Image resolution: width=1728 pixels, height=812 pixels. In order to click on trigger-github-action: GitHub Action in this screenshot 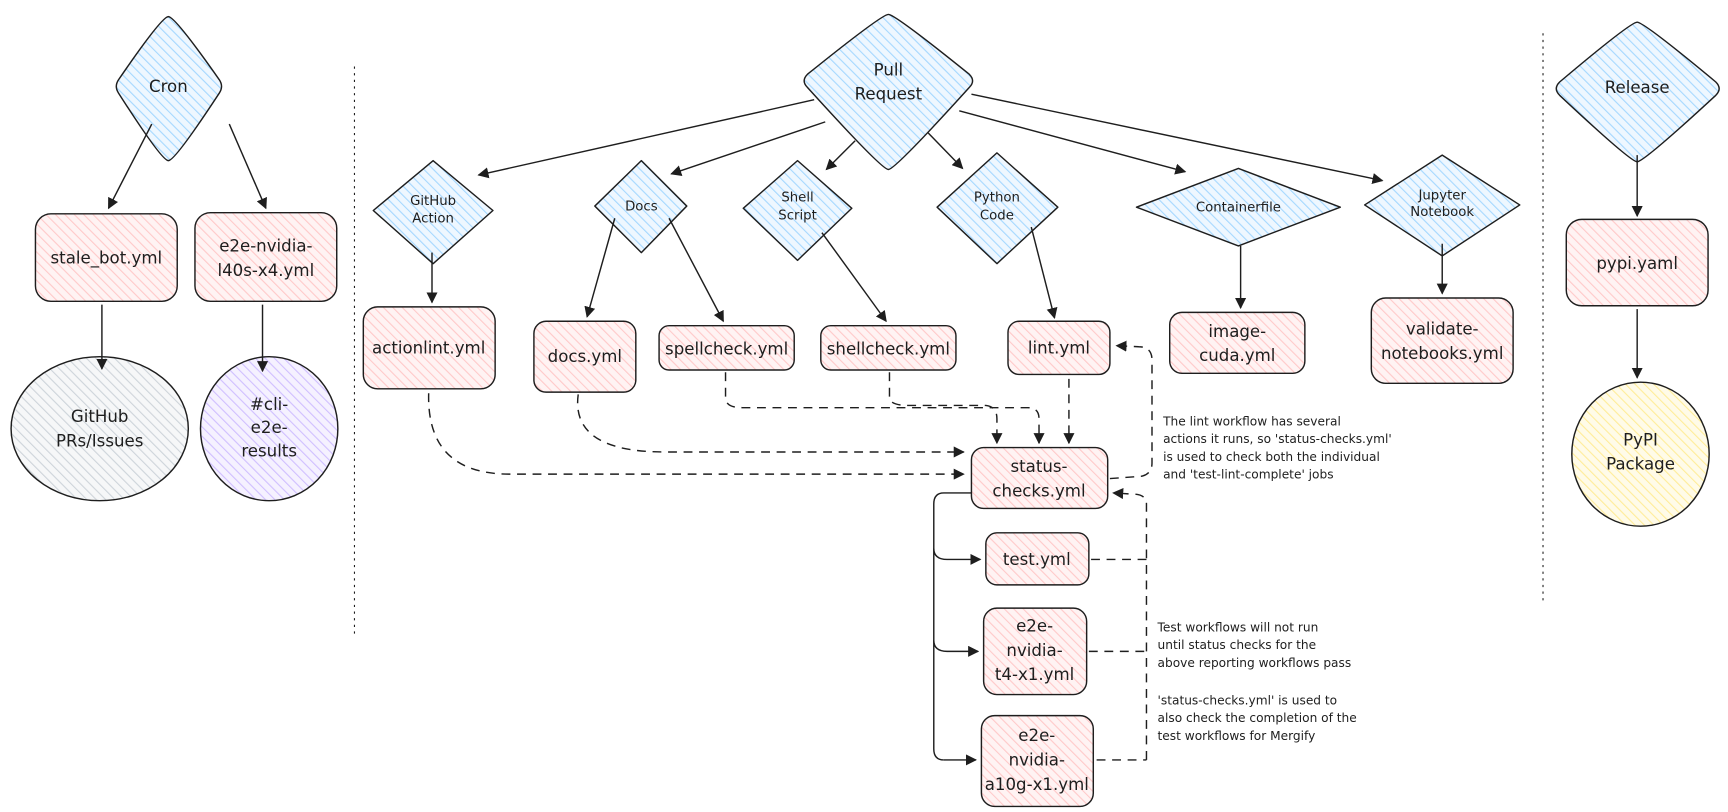, I will do `click(433, 212)`.